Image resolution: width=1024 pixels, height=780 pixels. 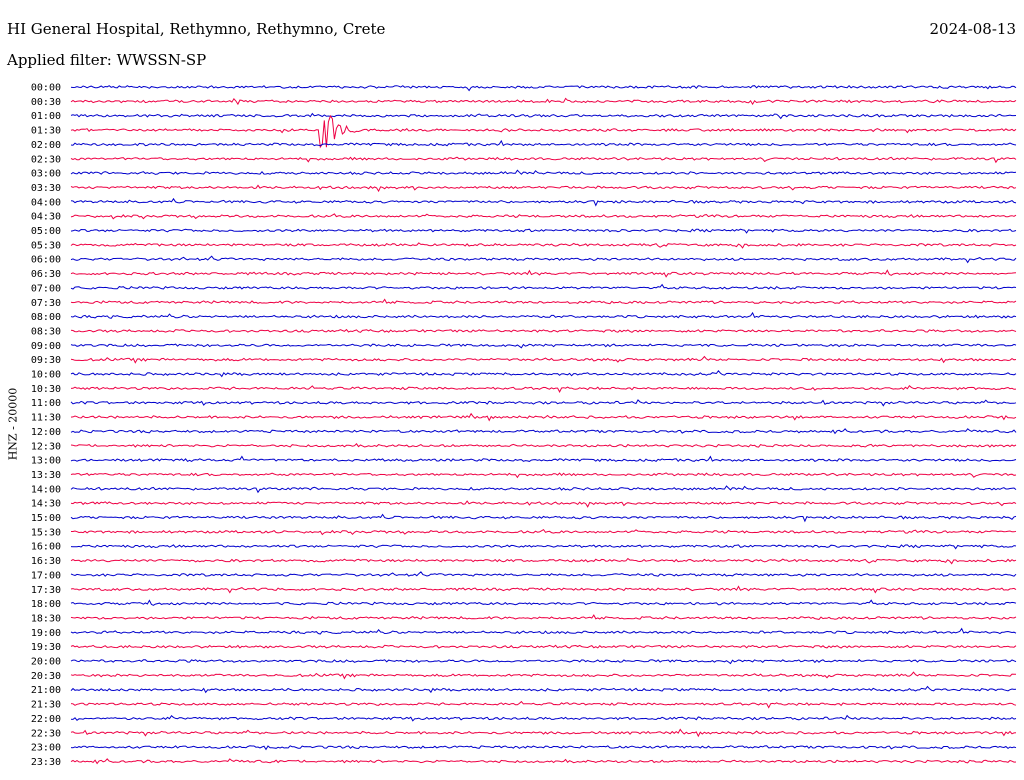 What do you see at coordinates (46, 705) in the screenshot?
I see `tick-label: 21:30` at bounding box center [46, 705].